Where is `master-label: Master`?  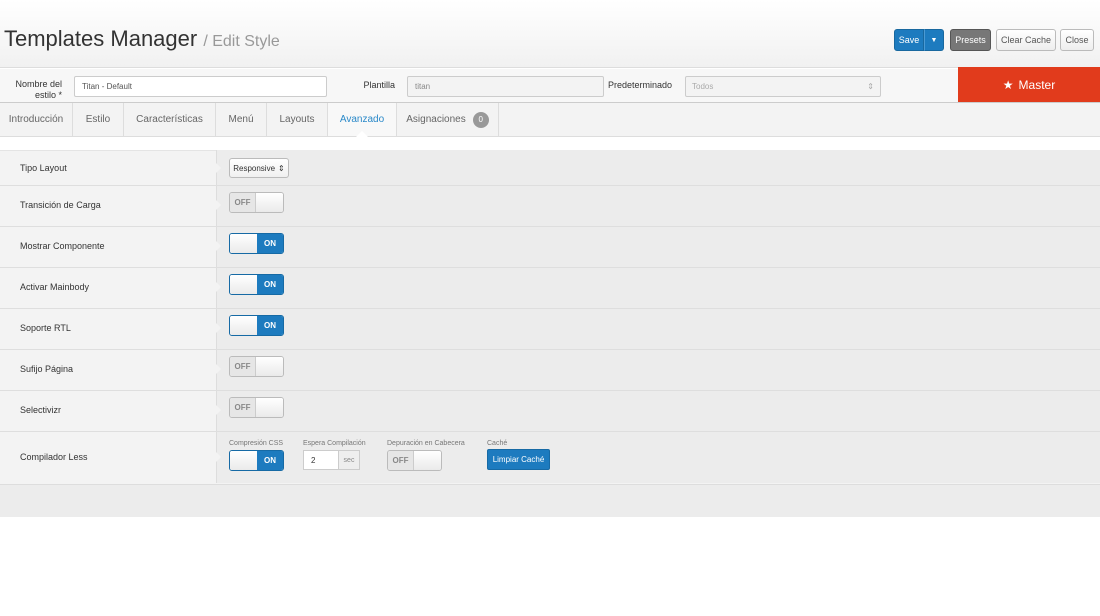 master-label: Master is located at coordinates (1037, 84).